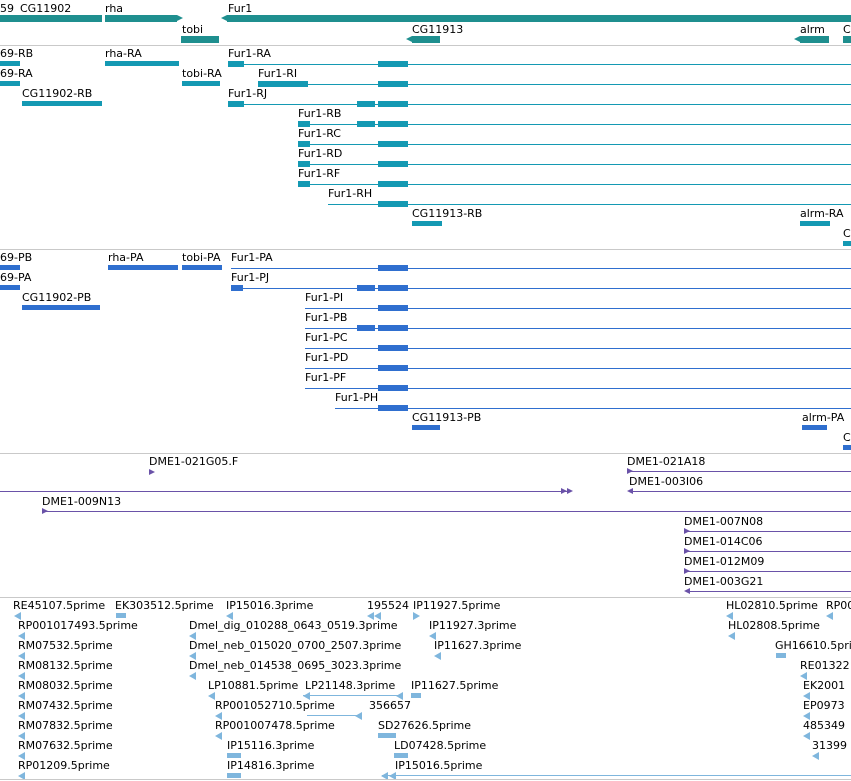  I want to click on est-label: EK303512.5prime, so click(164, 605).